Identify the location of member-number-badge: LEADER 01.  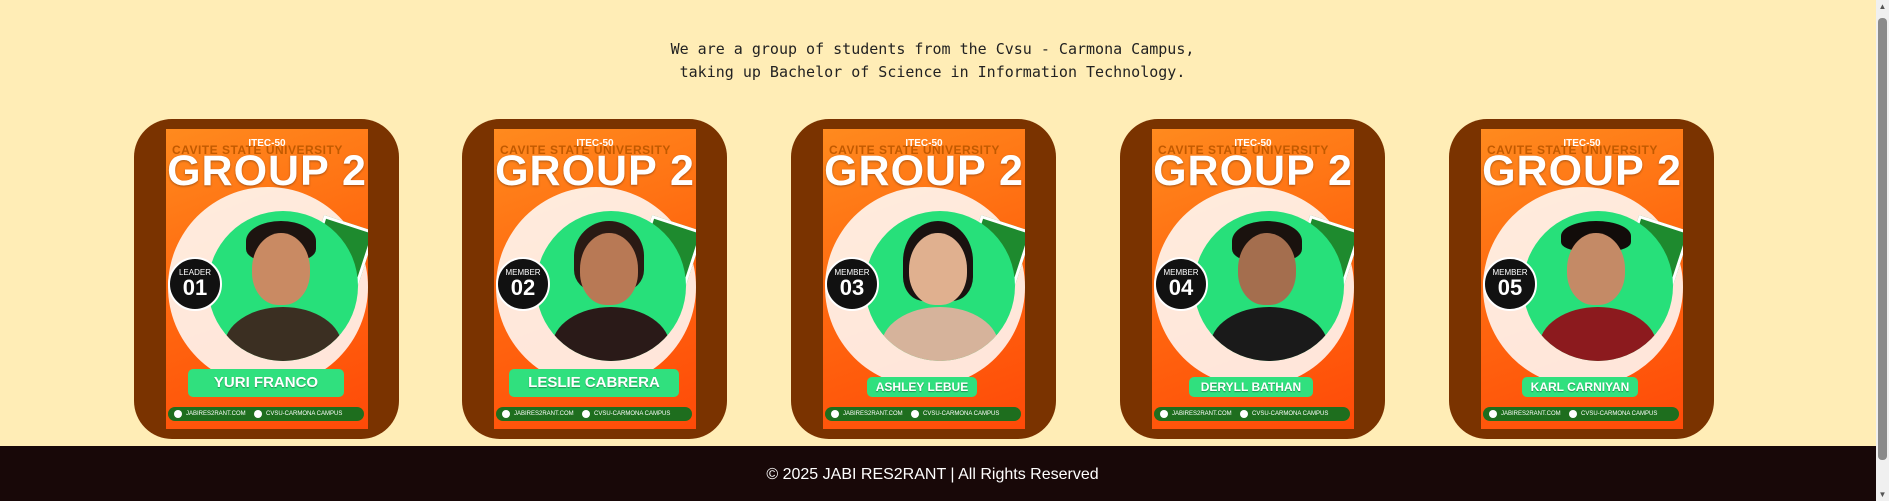
(195, 284).